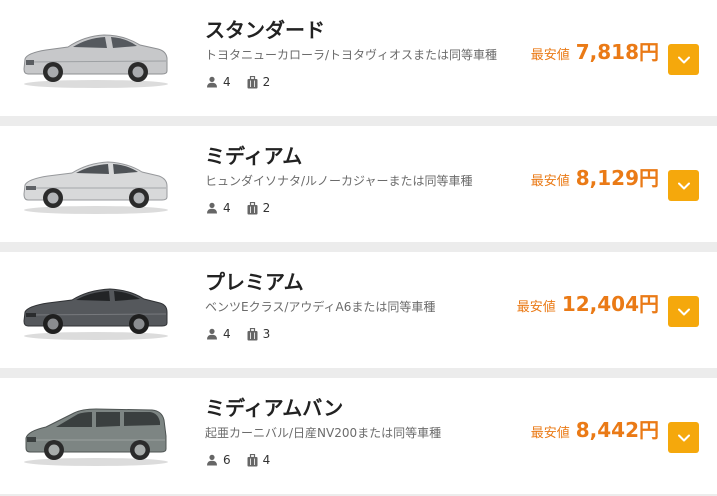  I want to click on car-specs: 4 3, so click(246, 334).